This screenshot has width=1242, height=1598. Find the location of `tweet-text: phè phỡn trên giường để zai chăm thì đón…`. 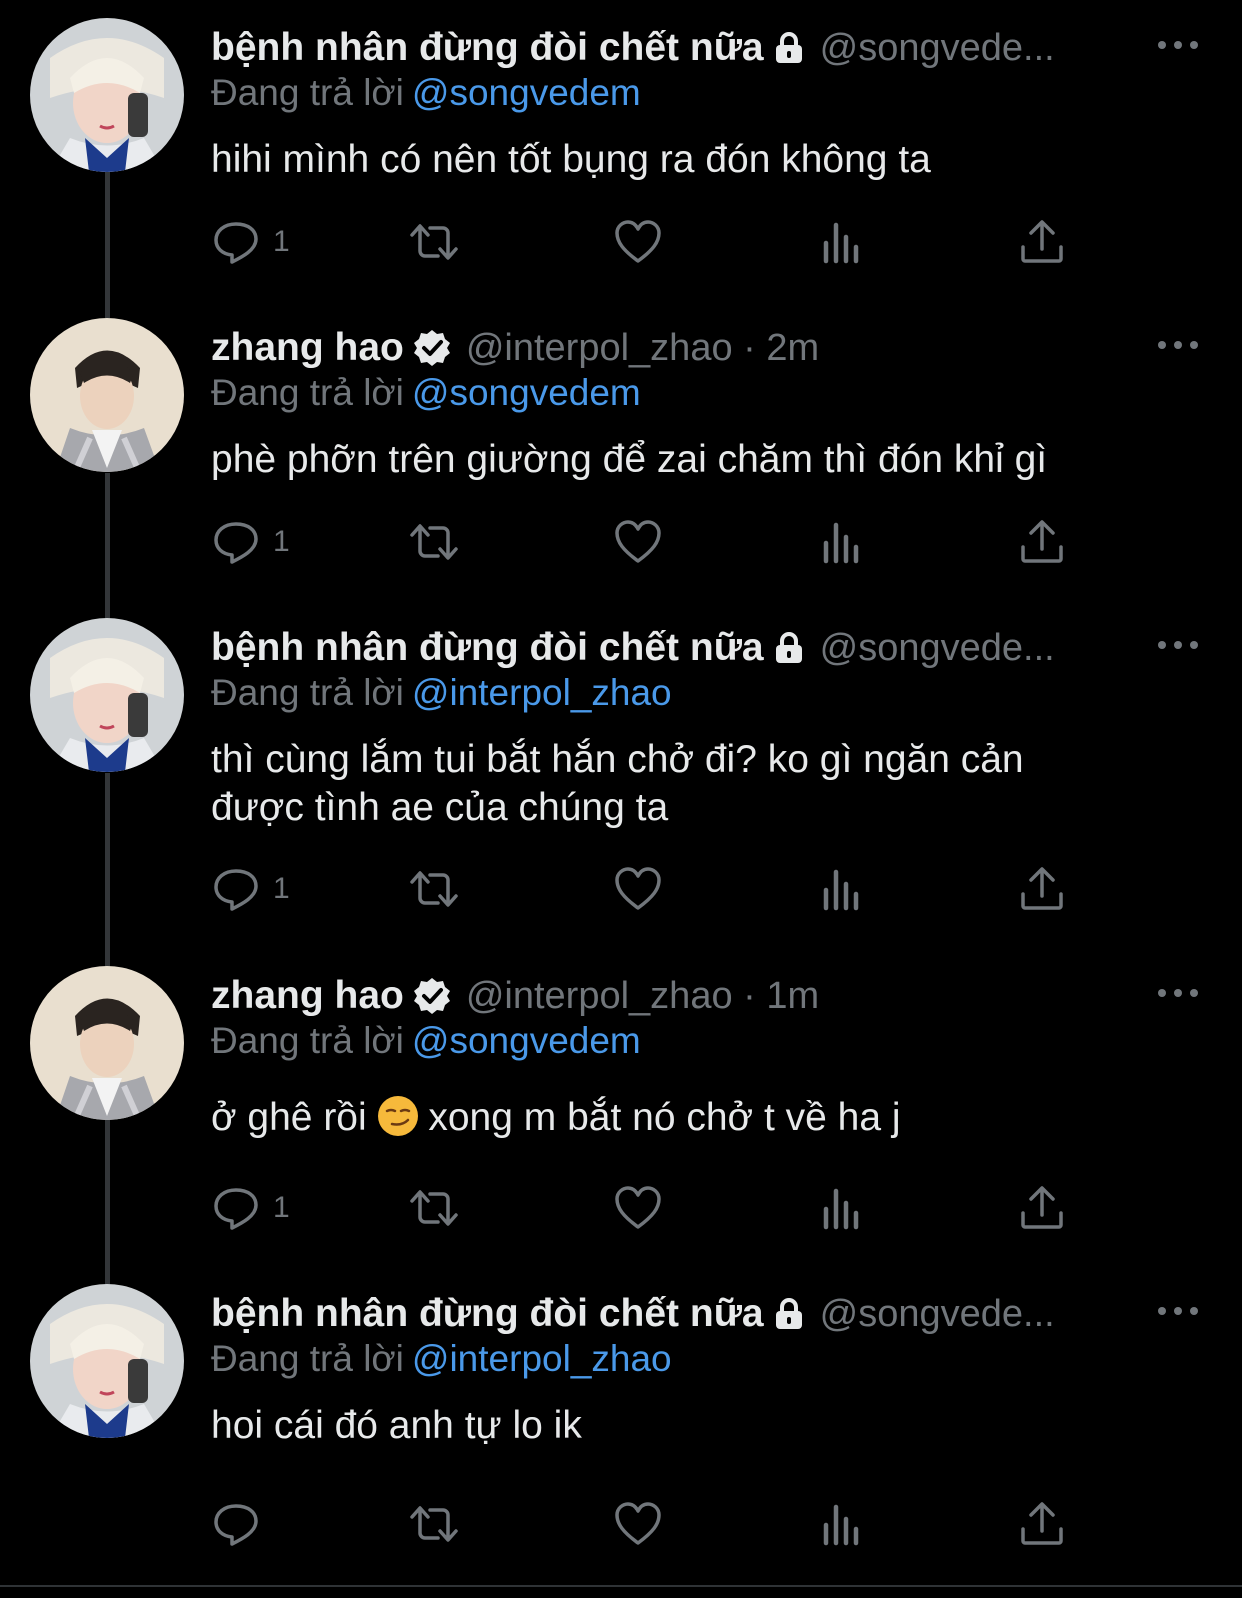

tweet-text: phè phỡn trên giường để zai chăm thì đón… is located at coordinates (629, 459).